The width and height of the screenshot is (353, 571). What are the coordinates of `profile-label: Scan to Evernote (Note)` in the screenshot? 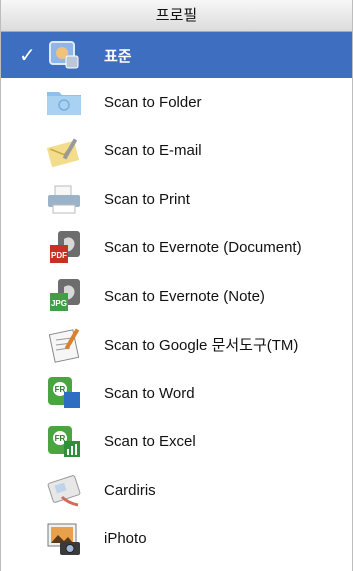 It's located at (184, 296).